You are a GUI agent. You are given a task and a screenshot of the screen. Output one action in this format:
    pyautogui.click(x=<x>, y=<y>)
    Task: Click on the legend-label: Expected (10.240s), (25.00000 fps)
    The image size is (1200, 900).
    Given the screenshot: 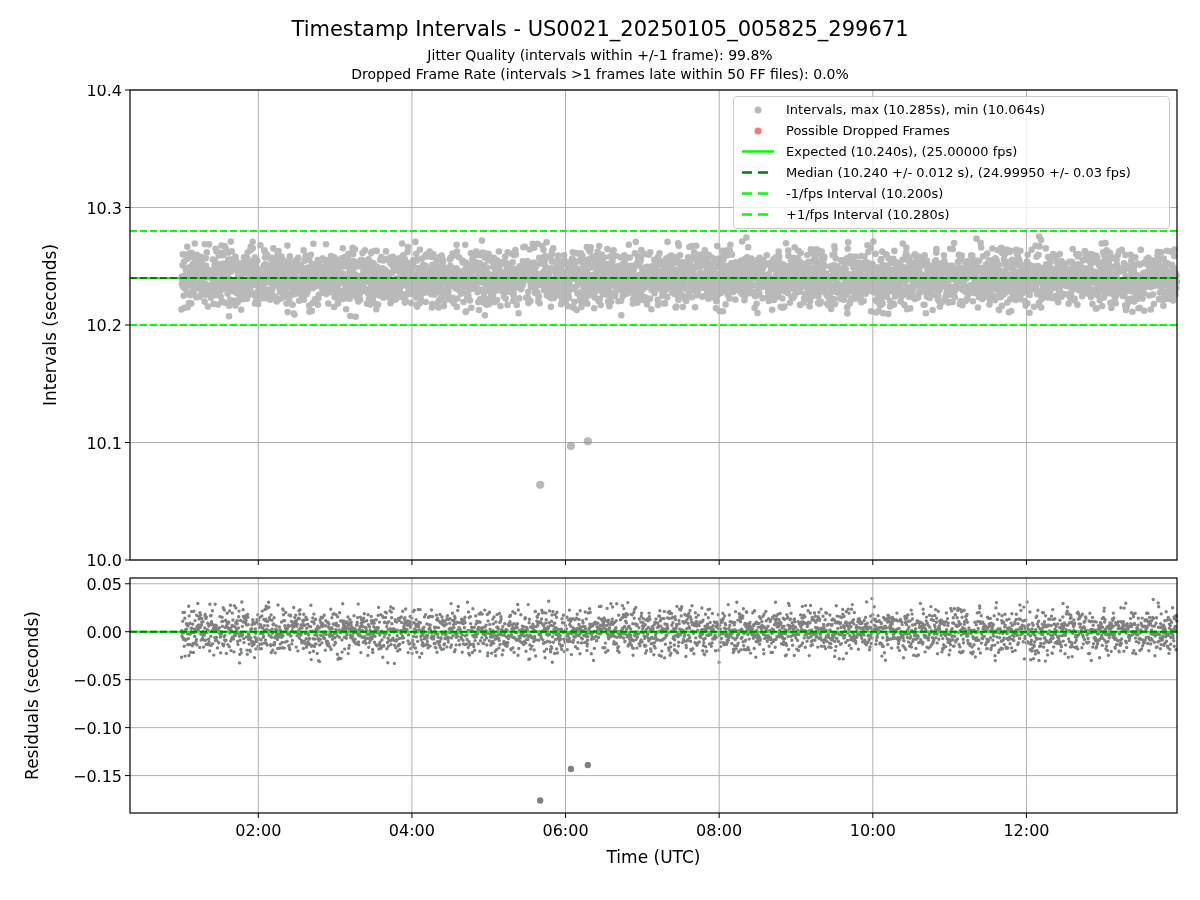 What is the action you would take?
    pyautogui.click(x=902, y=151)
    